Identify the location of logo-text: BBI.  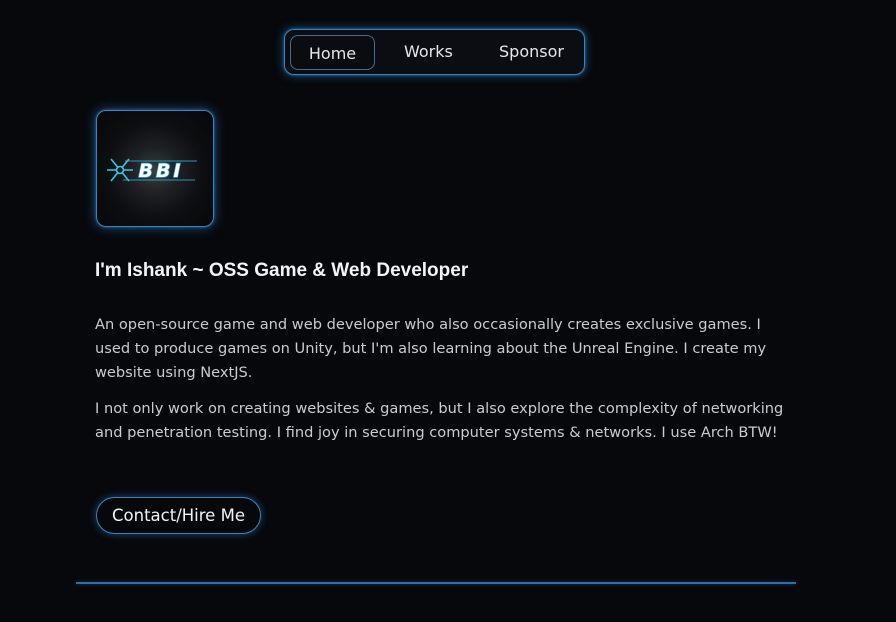
(160, 171).